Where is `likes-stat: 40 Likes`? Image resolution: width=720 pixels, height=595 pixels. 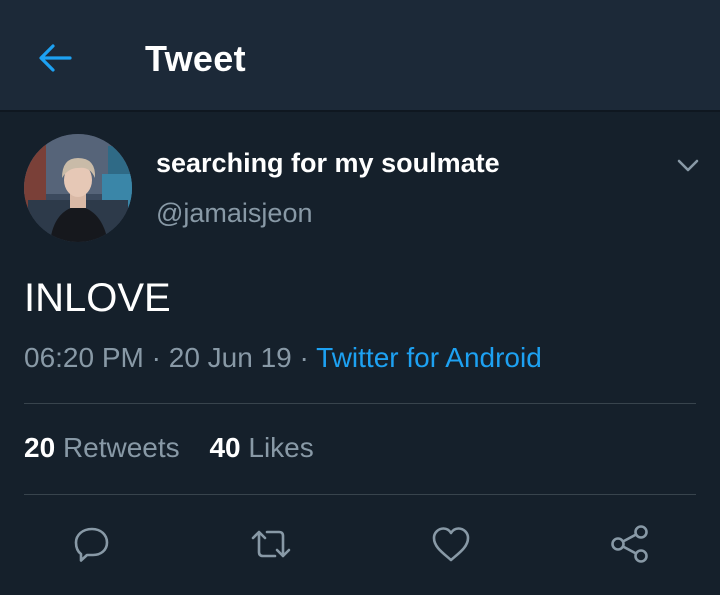 likes-stat: 40 Likes is located at coordinates (261, 447).